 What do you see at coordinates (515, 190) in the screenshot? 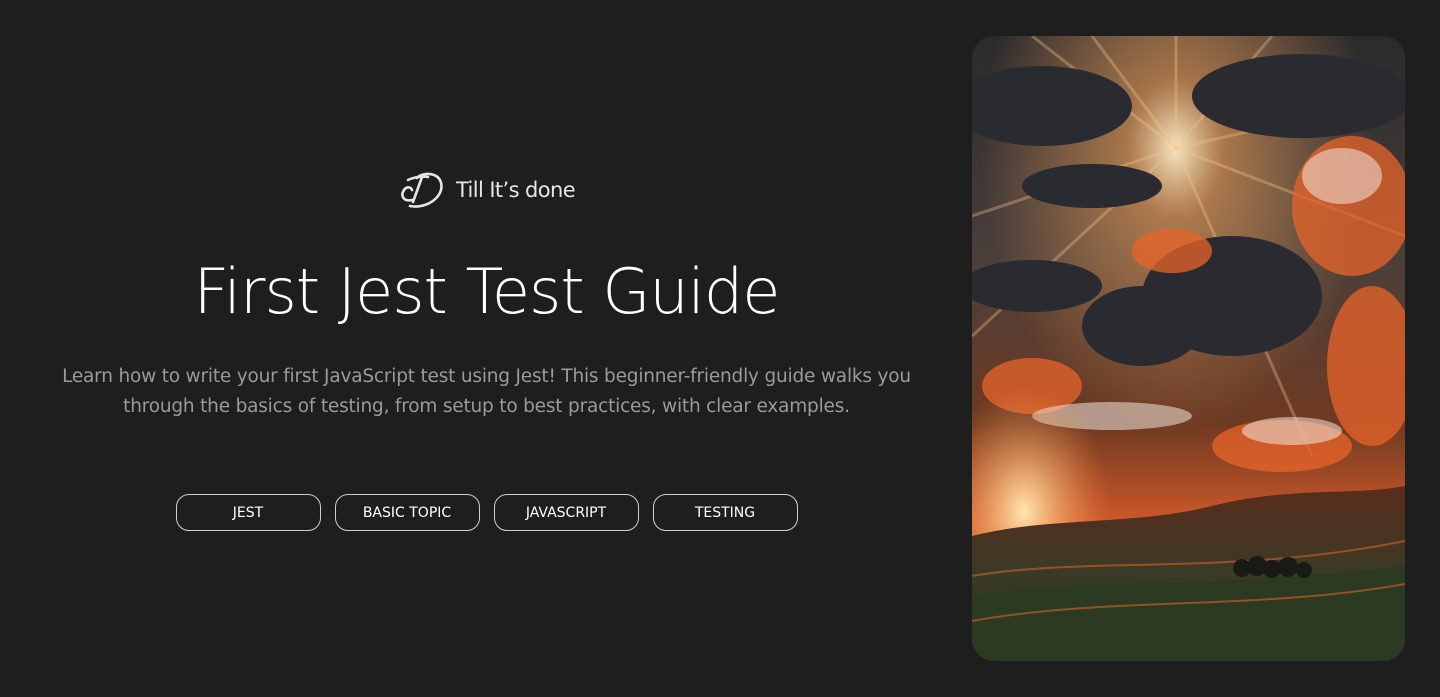
I see `brand-name: Till It’s done` at bounding box center [515, 190].